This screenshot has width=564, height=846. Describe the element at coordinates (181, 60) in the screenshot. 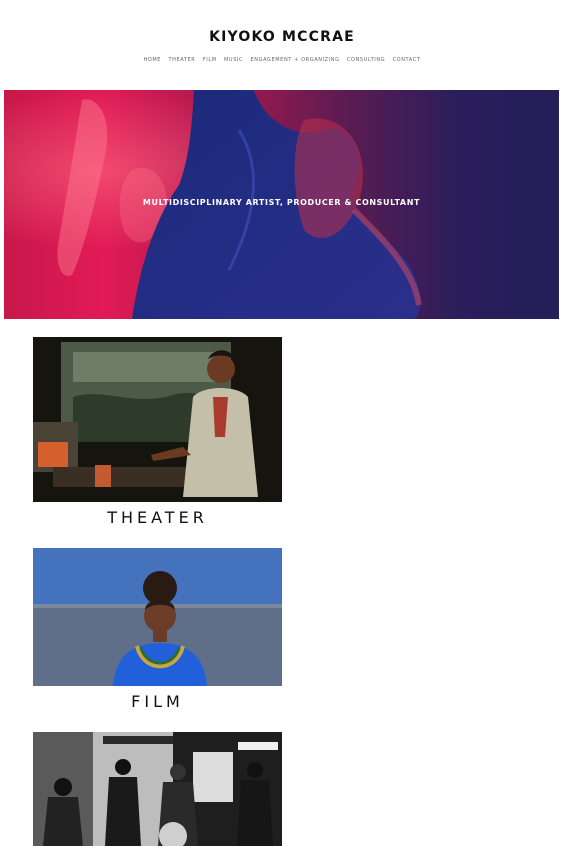

I see `nav-item-theater: THEATER` at that location.